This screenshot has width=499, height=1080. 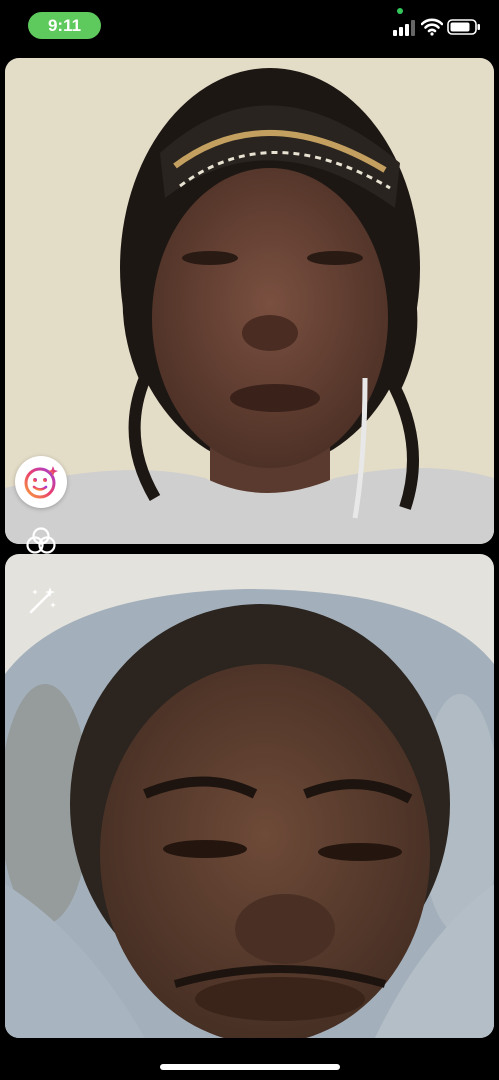 What do you see at coordinates (249, 26) in the screenshot?
I see `status-bar: 9:11` at bounding box center [249, 26].